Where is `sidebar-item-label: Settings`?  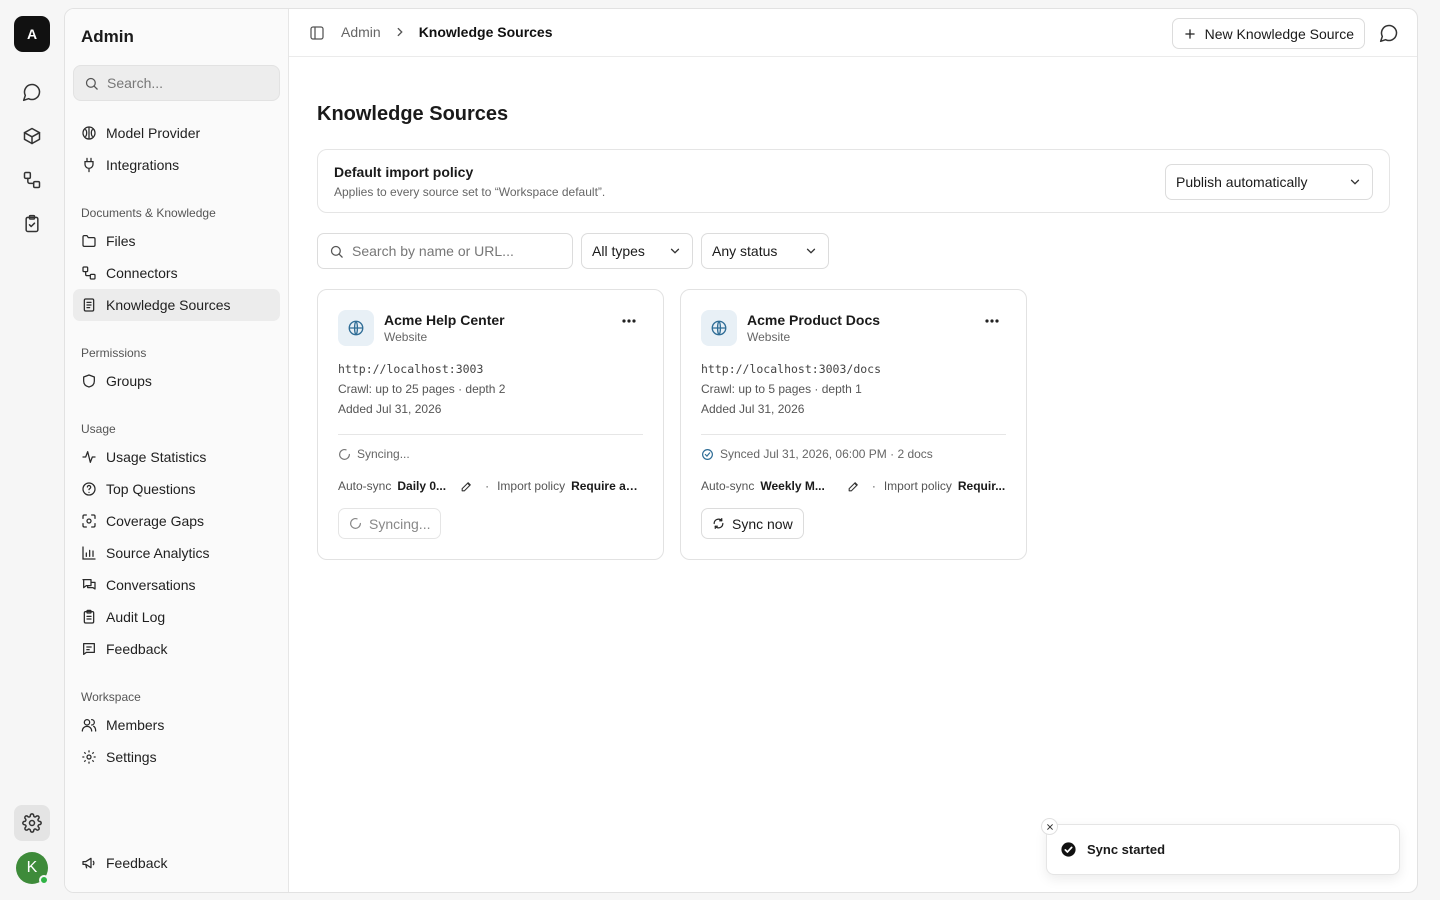
sidebar-item-label: Settings is located at coordinates (131, 757).